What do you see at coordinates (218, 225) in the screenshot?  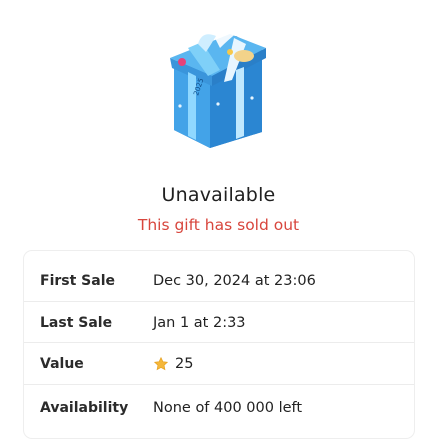 I see `status-subtitle: This gift has sold out` at bounding box center [218, 225].